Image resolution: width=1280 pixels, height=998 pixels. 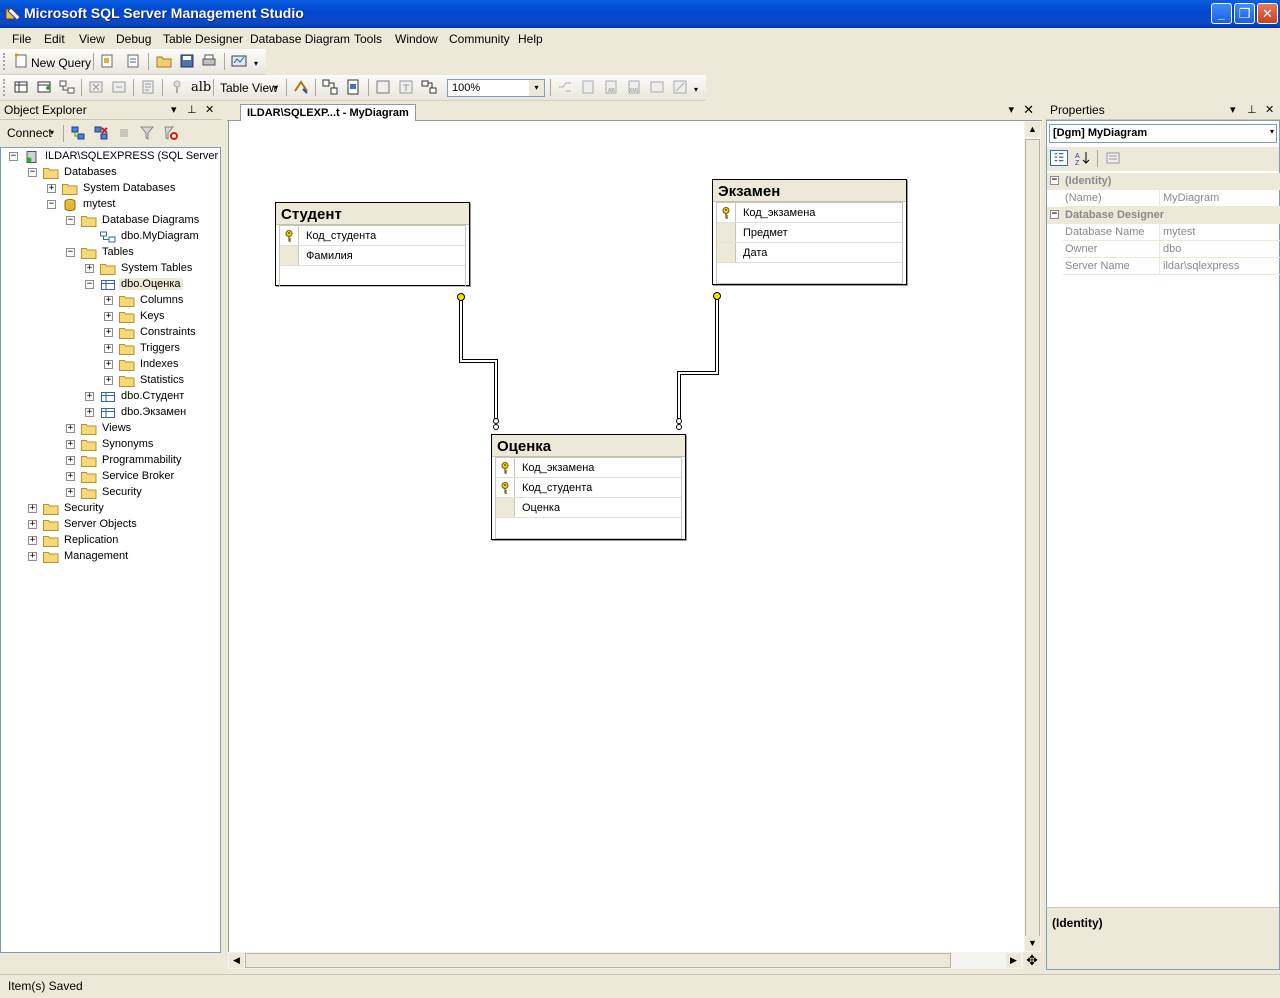 I want to click on menu-community: Community, so click(x=479, y=39).